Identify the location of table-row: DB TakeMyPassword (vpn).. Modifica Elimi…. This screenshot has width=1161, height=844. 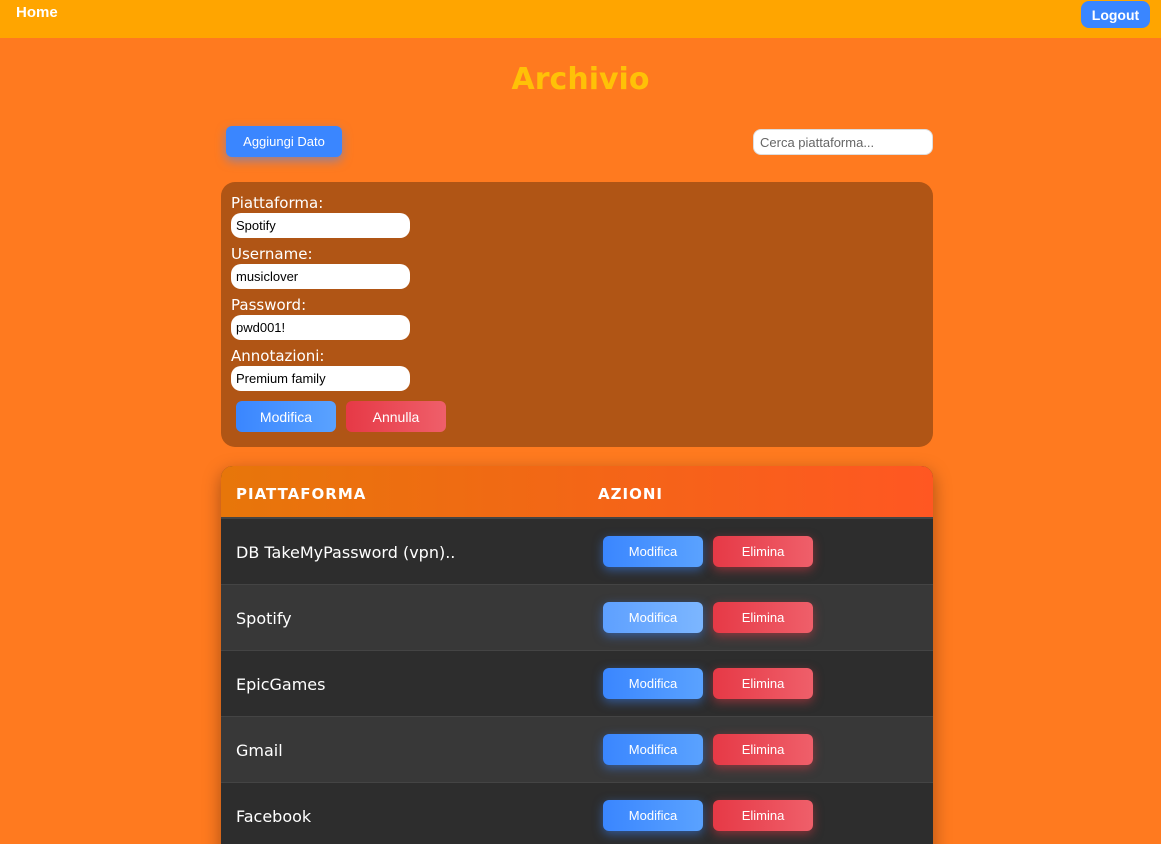
(577, 552).